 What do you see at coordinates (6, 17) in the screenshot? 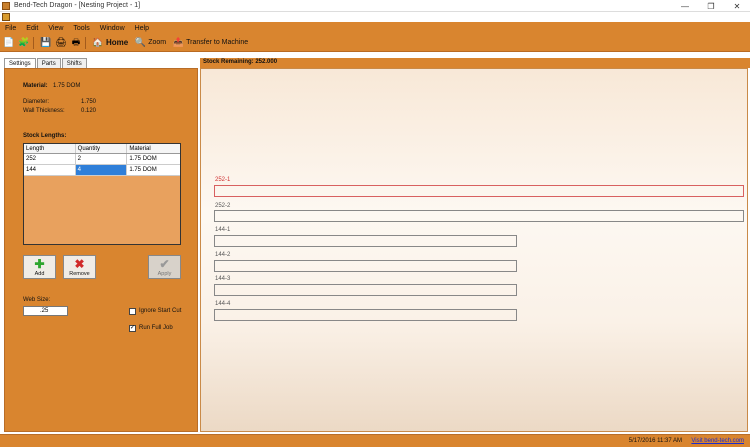
I see `document-logo-icon` at bounding box center [6, 17].